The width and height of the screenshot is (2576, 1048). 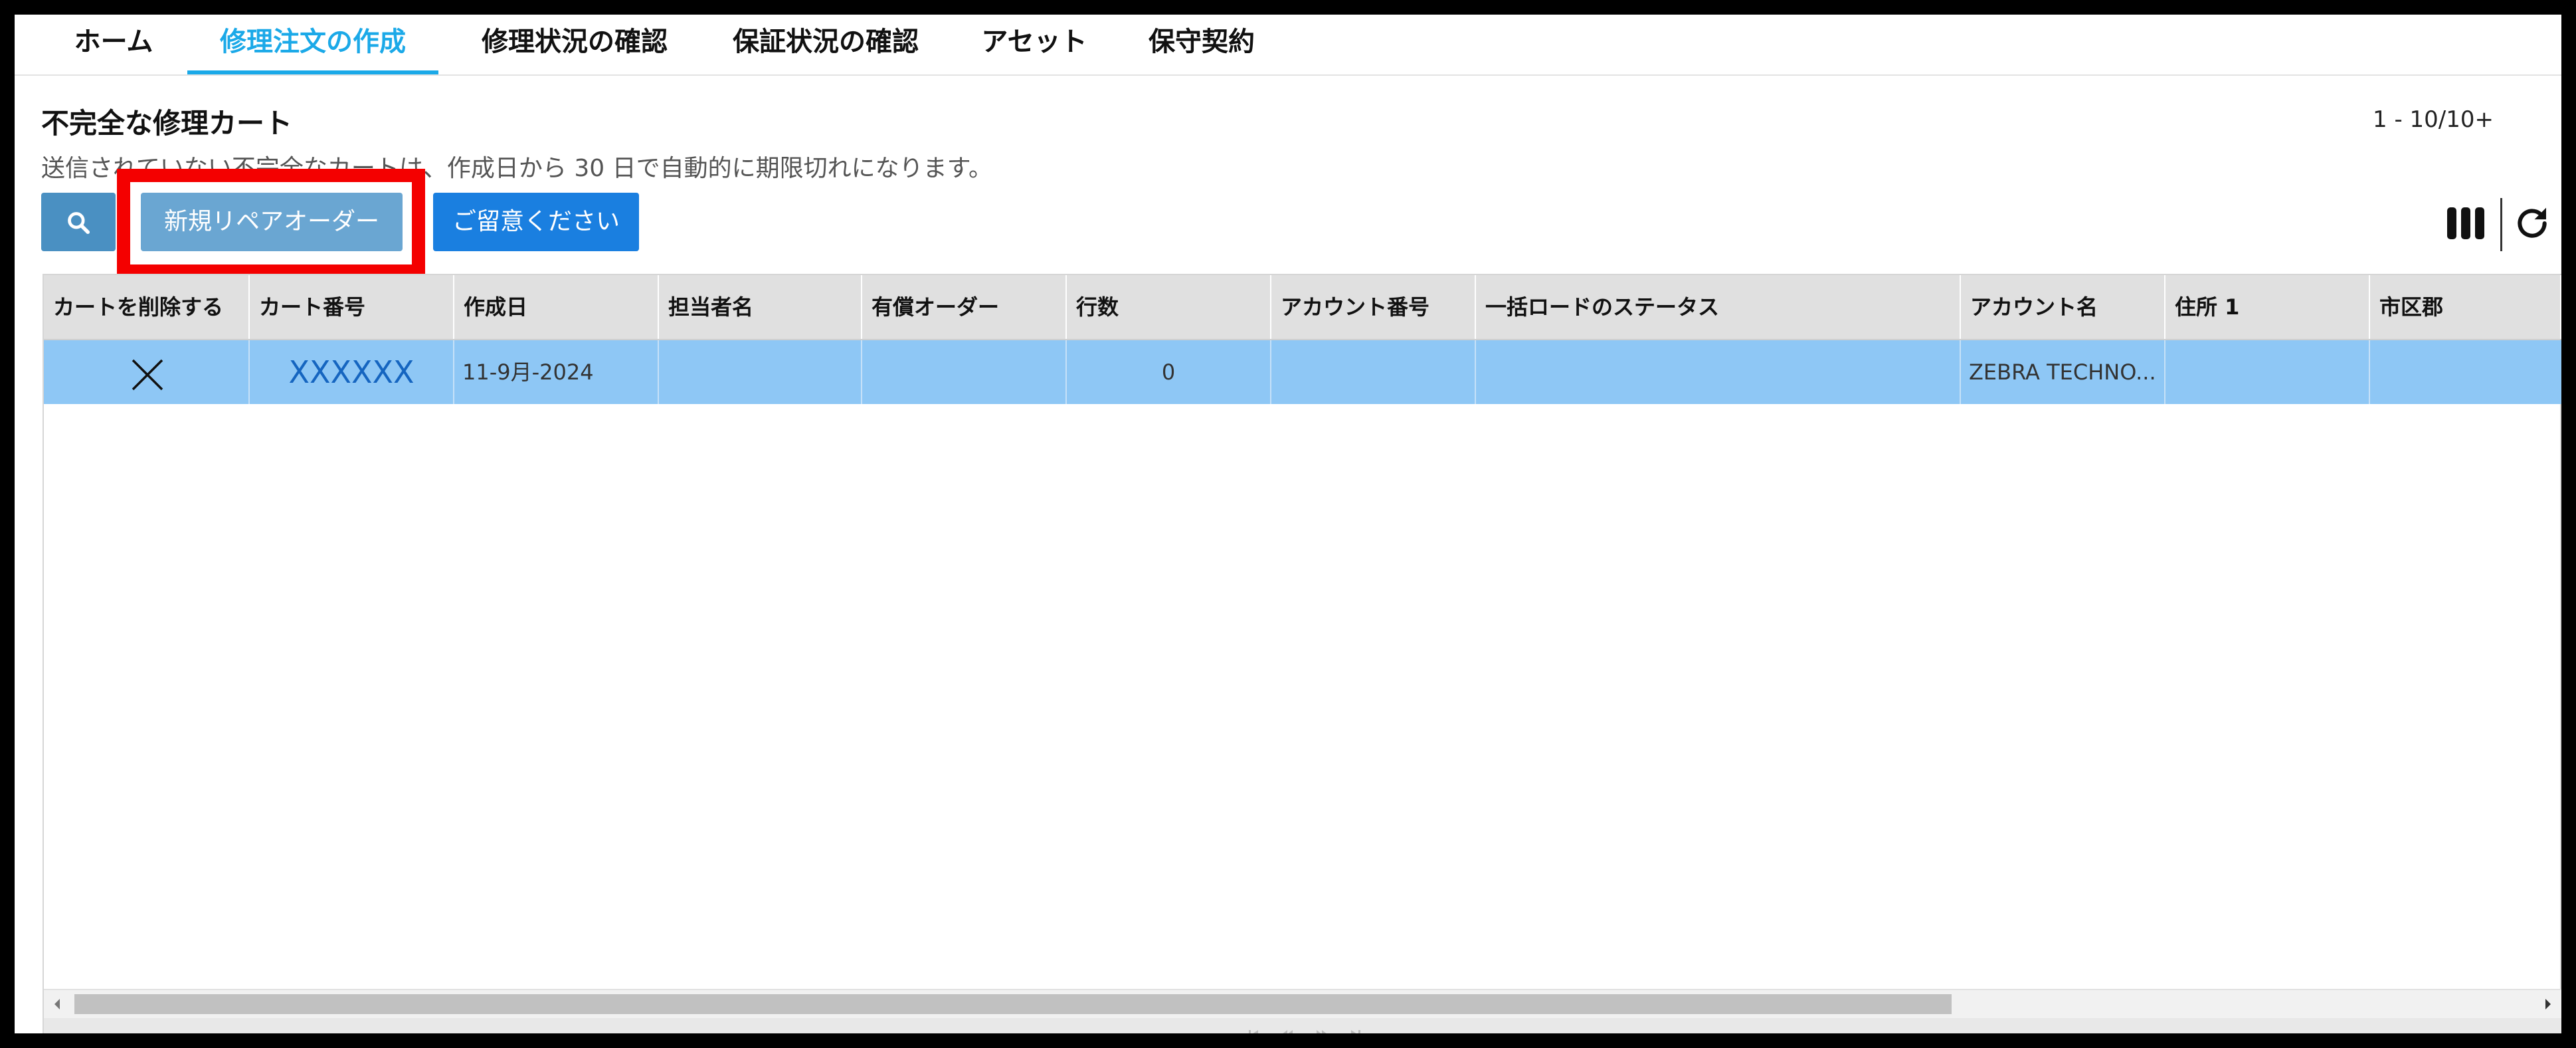 I want to click on tab-maintenance-contracts: 保守契約, so click(x=1202, y=47).